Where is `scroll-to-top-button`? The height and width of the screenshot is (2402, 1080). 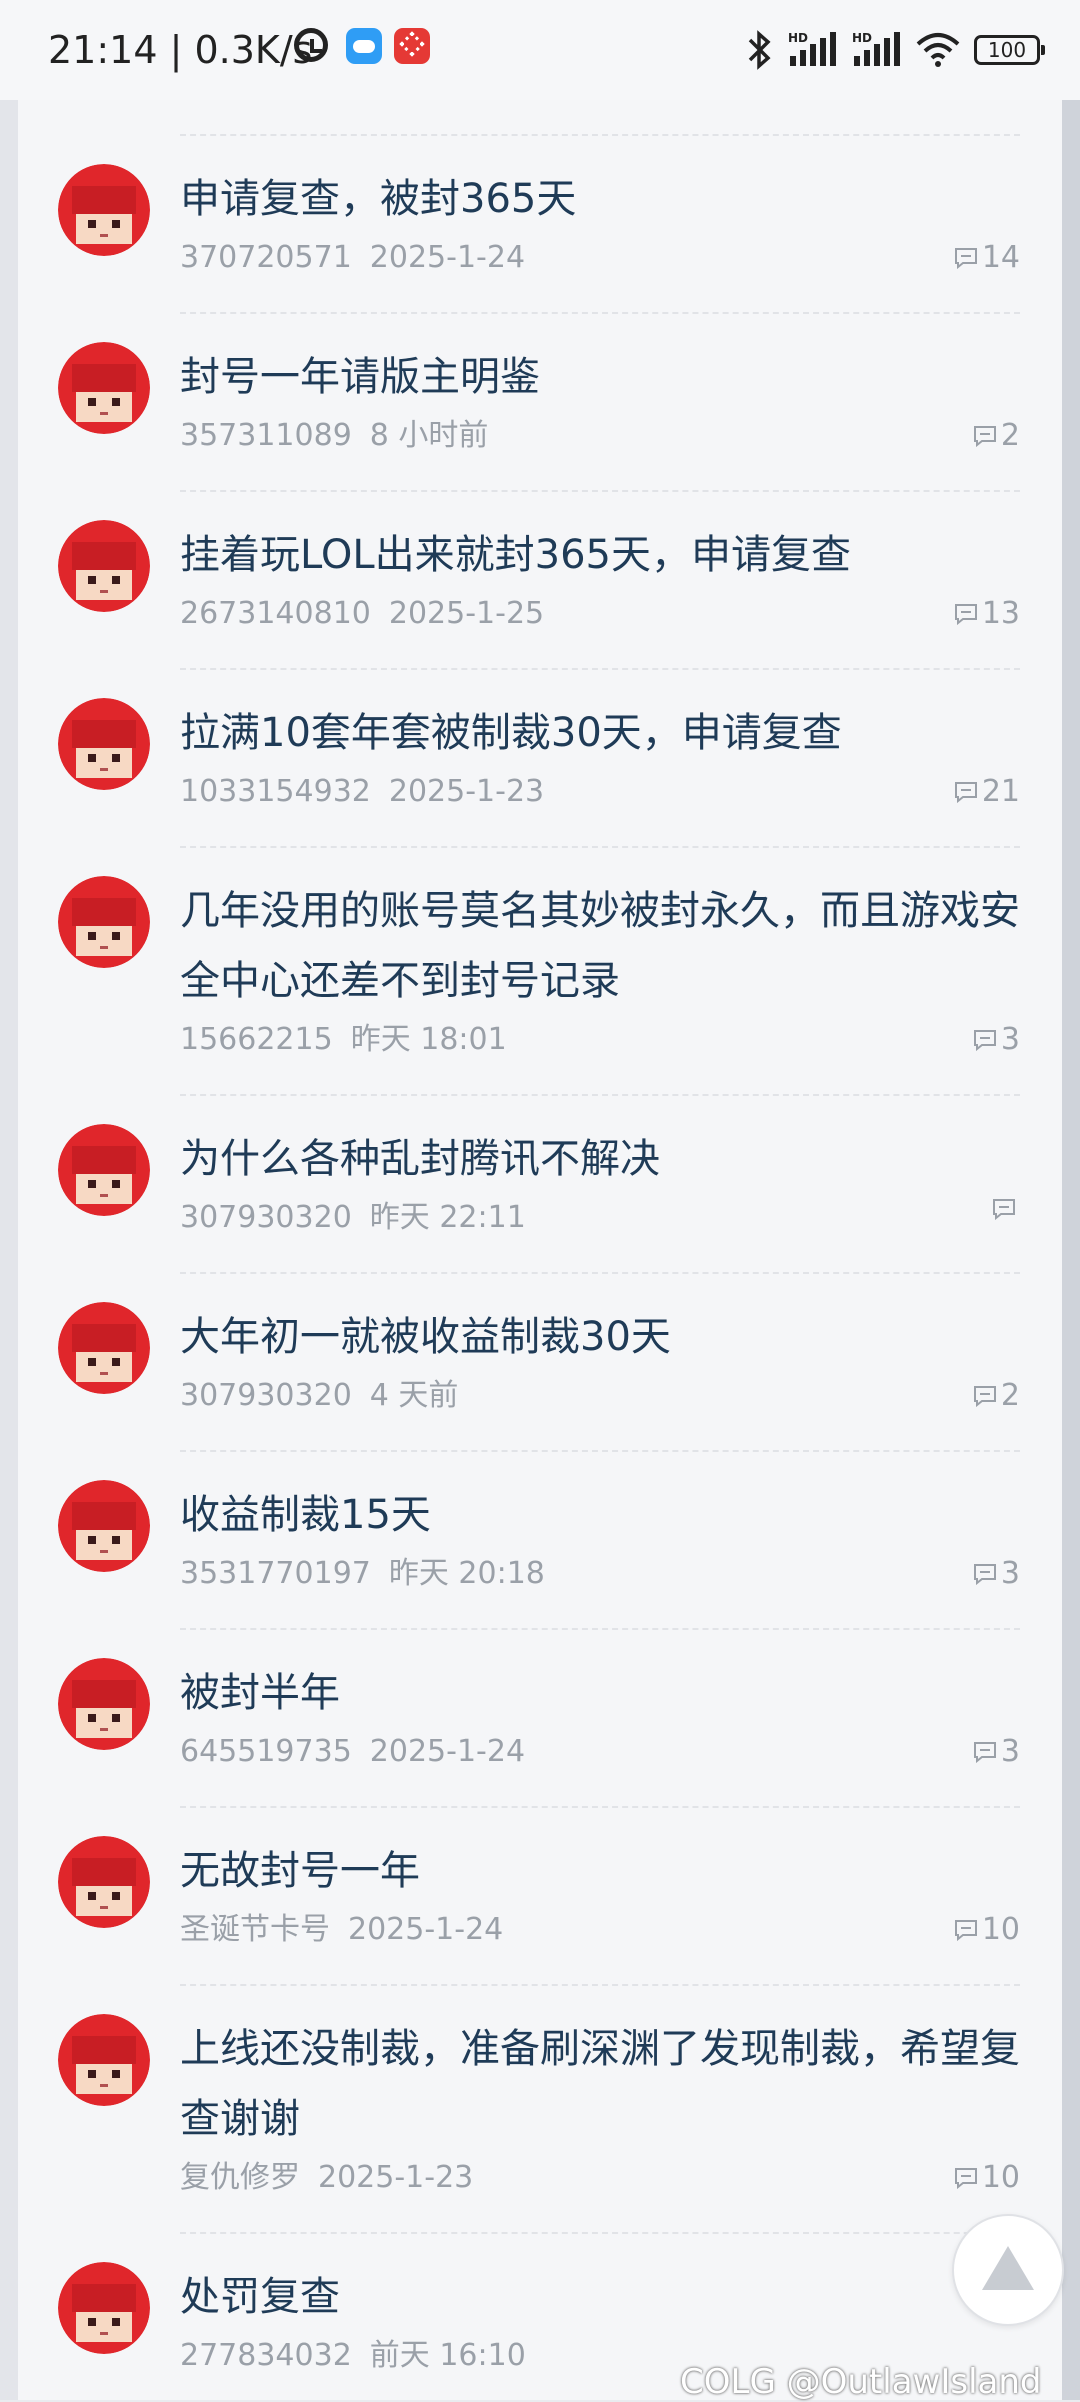
scroll-to-top-button is located at coordinates (1008, 2270).